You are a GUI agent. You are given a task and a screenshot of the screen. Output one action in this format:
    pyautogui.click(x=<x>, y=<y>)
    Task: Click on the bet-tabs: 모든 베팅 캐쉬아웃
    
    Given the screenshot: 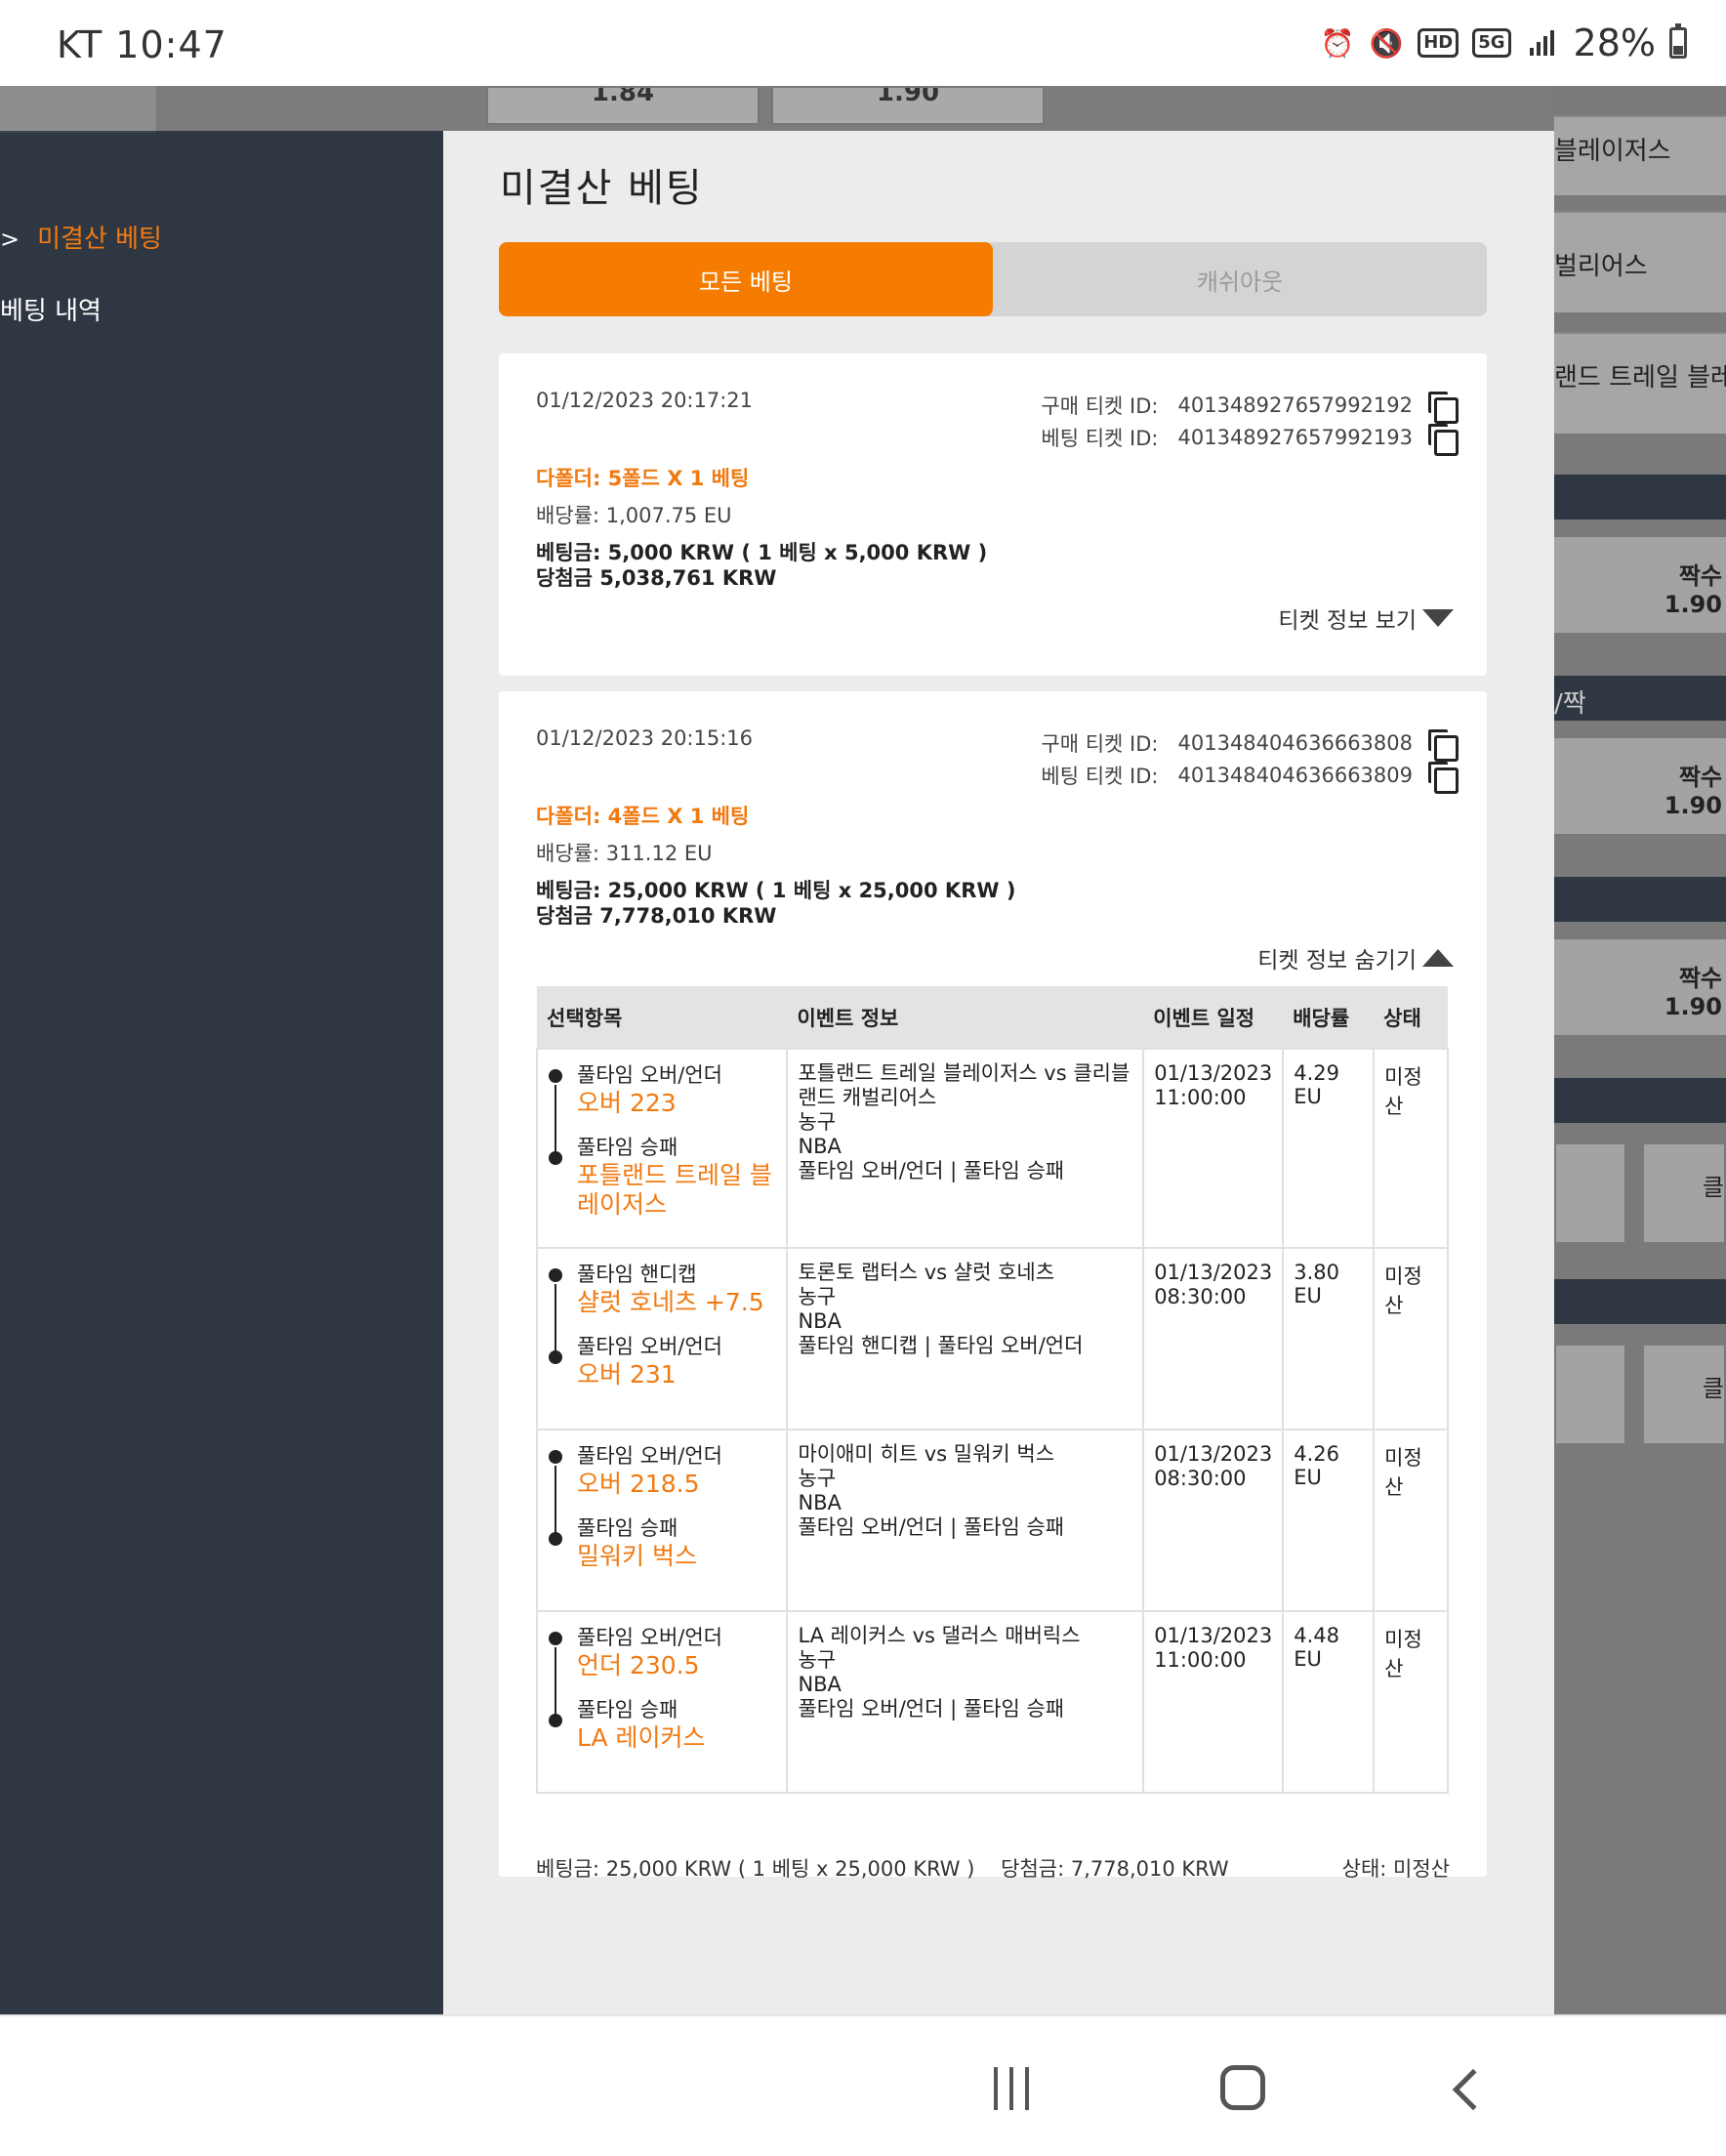 What is the action you would take?
    pyautogui.click(x=993, y=279)
    